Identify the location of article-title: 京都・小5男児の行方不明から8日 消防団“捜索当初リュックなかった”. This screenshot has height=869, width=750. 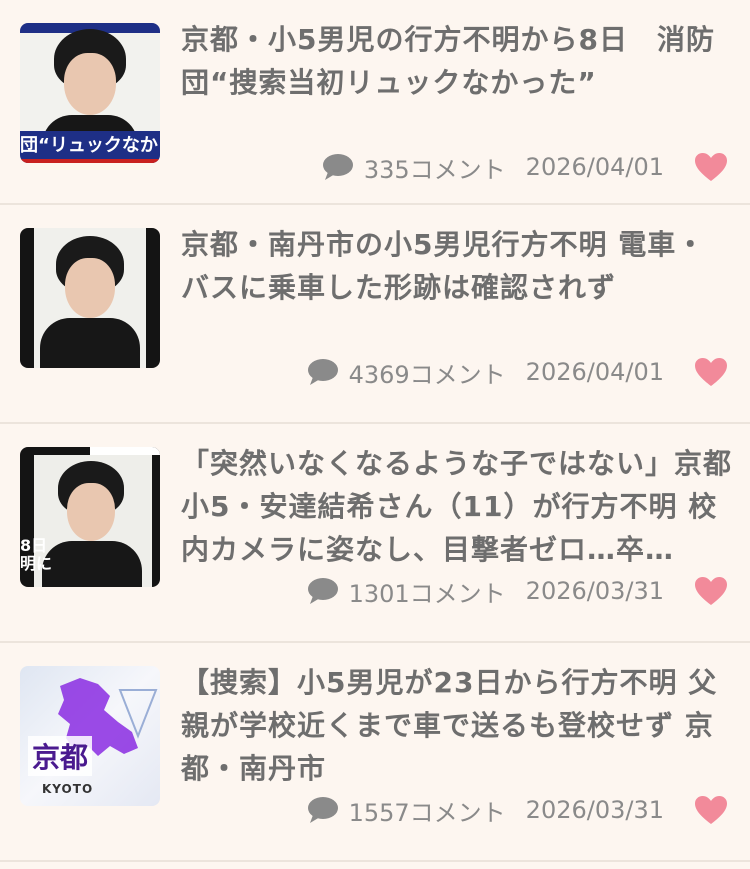
(456, 61).